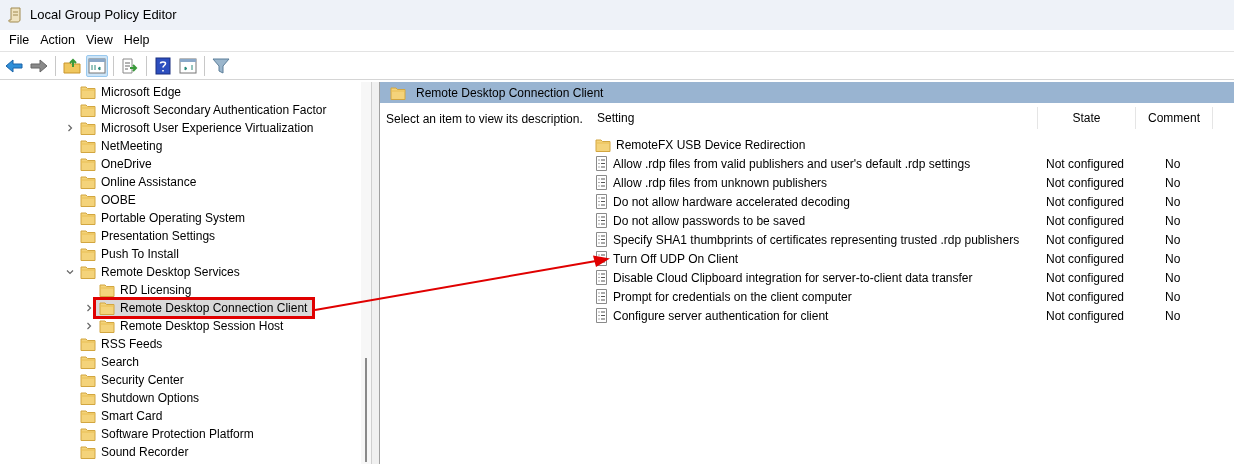  What do you see at coordinates (720, 183) in the screenshot?
I see `setting-name: Allow .rdp files from unknown publishers` at bounding box center [720, 183].